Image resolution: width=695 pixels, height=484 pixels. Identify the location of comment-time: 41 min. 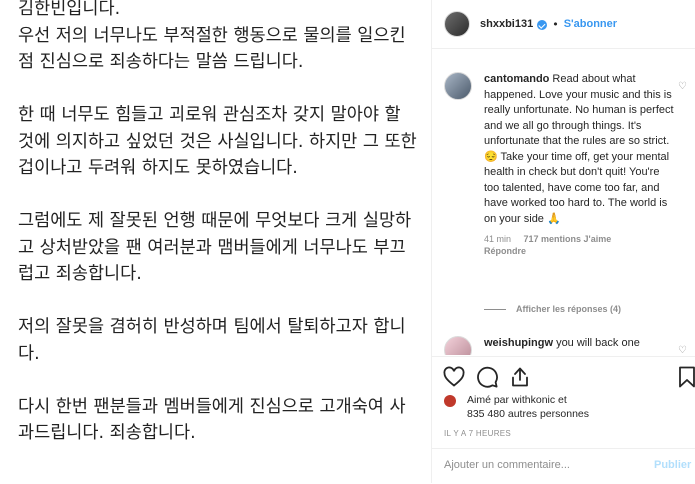
(497, 239).